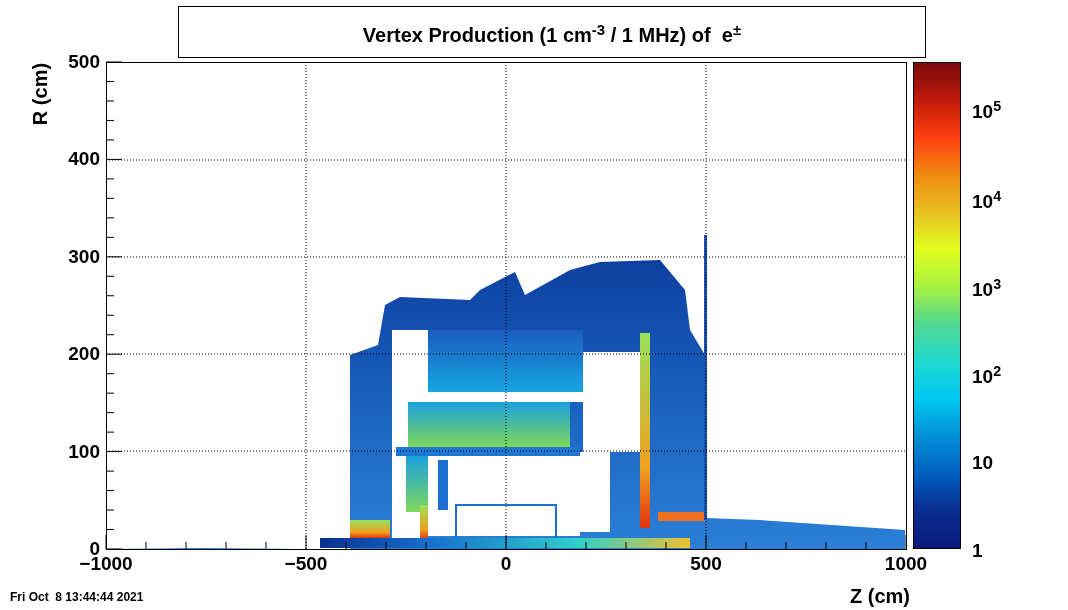 The width and height of the screenshot is (1068, 610). Describe the element at coordinates (987, 201) in the screenshot. I see `color-scale-label: 10$^{4}$` at that location.